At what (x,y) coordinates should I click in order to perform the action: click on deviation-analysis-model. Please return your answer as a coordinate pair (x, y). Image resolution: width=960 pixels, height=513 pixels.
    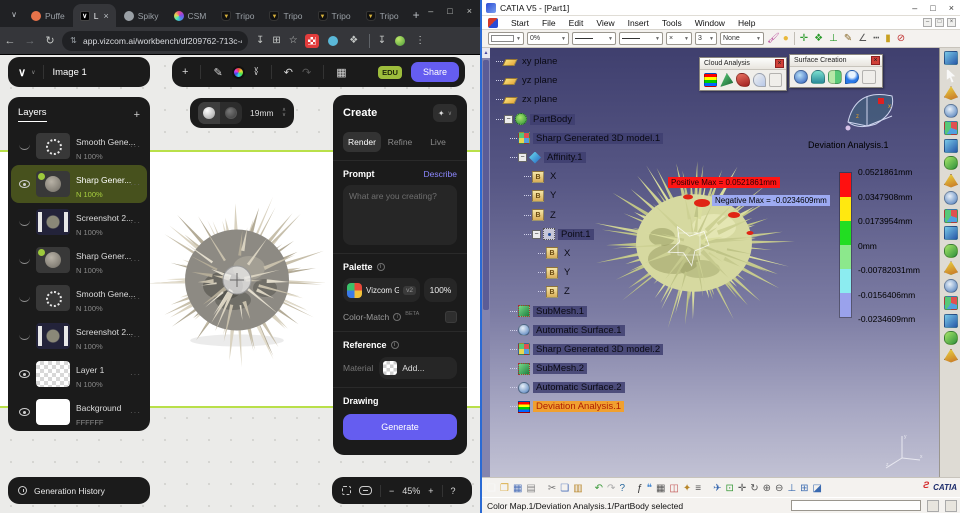
    Looking at the image, I should click on (697, 240).